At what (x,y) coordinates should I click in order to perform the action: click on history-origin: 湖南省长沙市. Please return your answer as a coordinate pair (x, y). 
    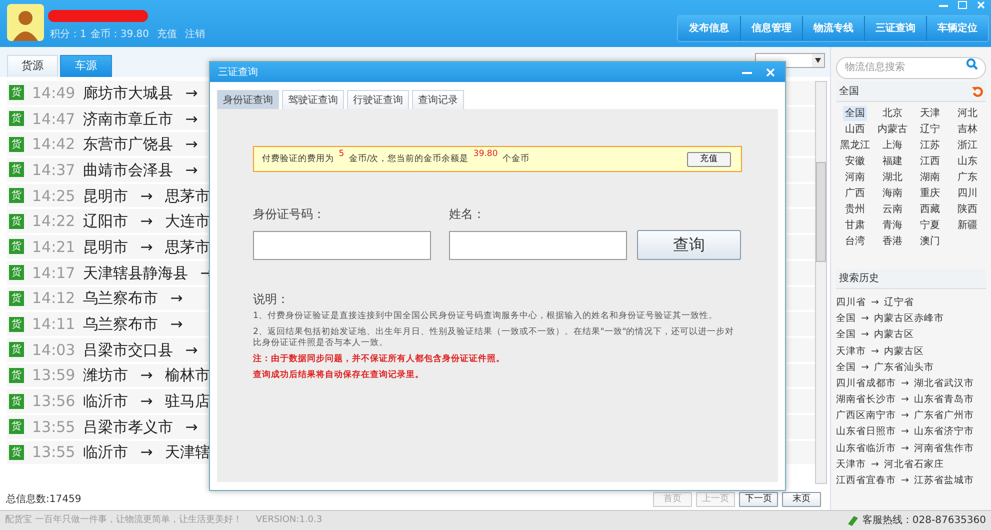
    Looking at the image, I should click on (866, 400).